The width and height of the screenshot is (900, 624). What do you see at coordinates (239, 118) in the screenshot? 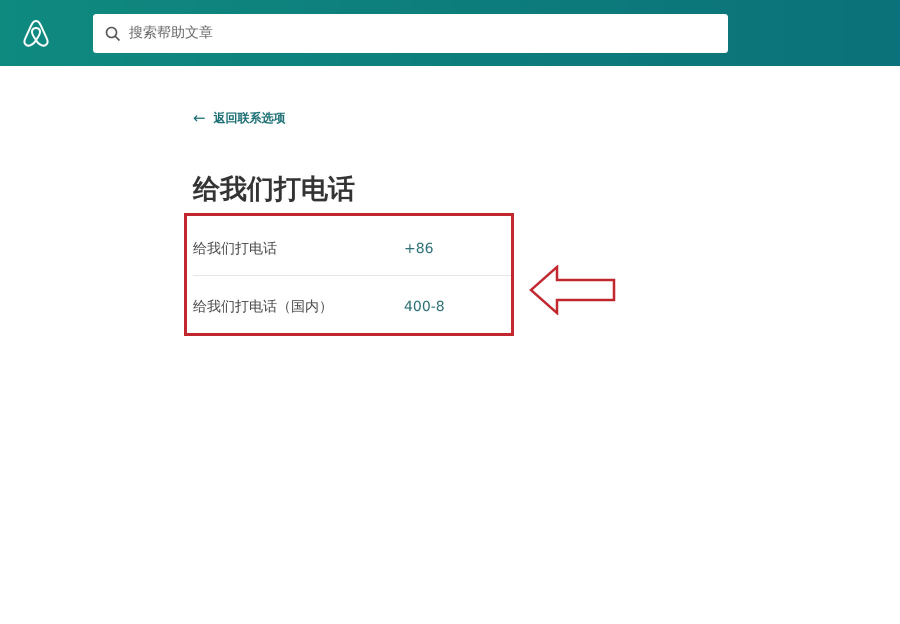
I see `back-link: ← 返回联系选项` at bounding box center [239, 118].